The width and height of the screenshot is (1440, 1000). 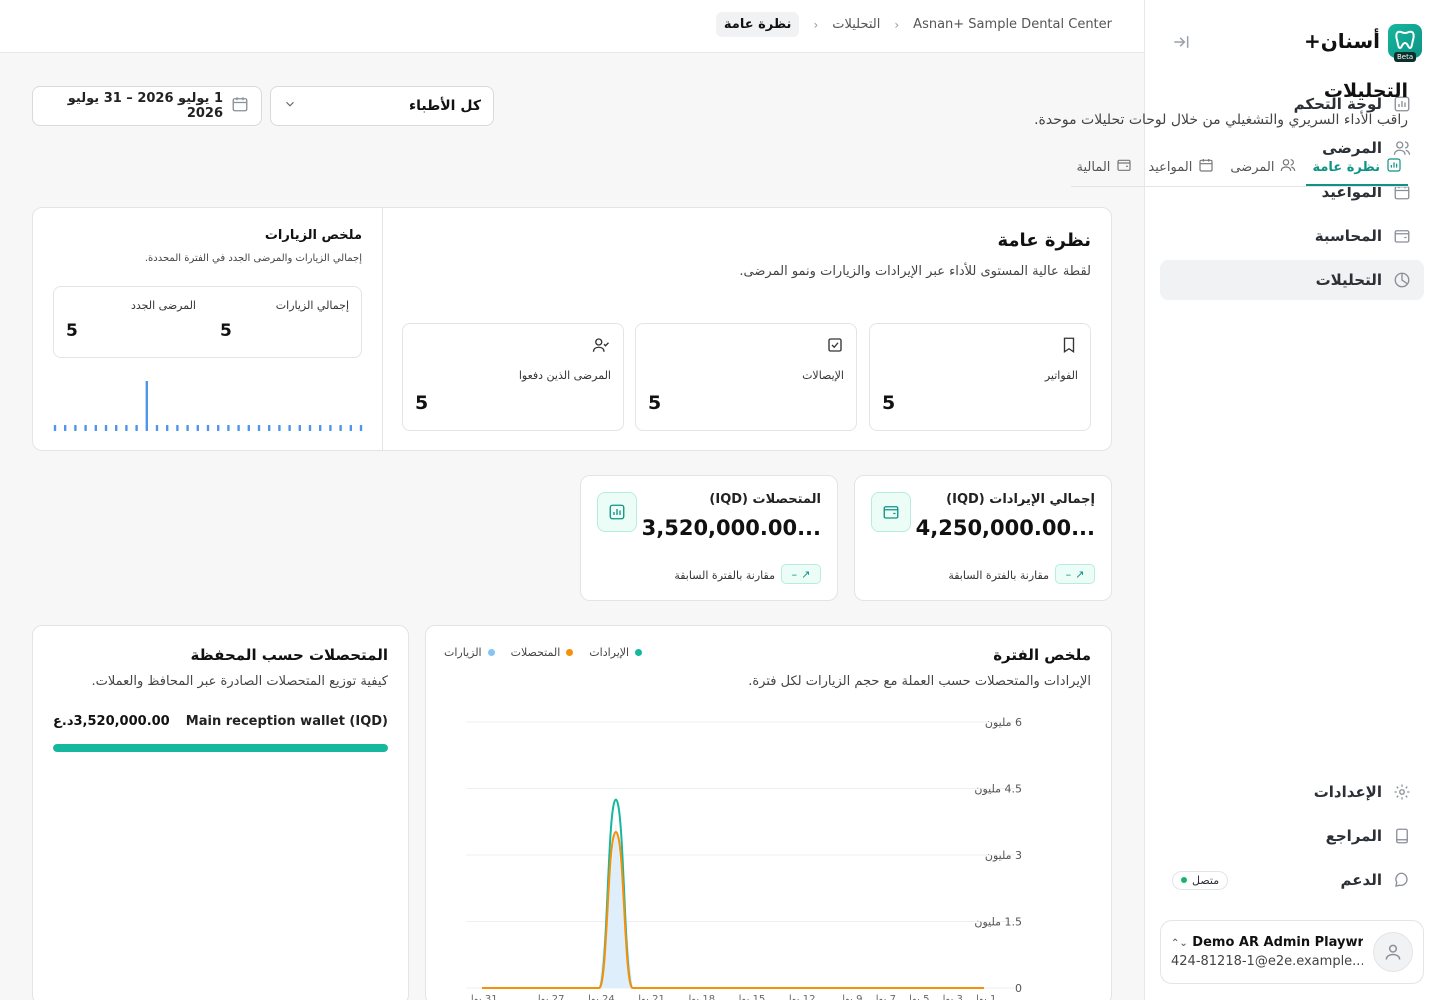 I want to click on metric-label: المرضى الذين دفعوا, so click(x=564, y=375).